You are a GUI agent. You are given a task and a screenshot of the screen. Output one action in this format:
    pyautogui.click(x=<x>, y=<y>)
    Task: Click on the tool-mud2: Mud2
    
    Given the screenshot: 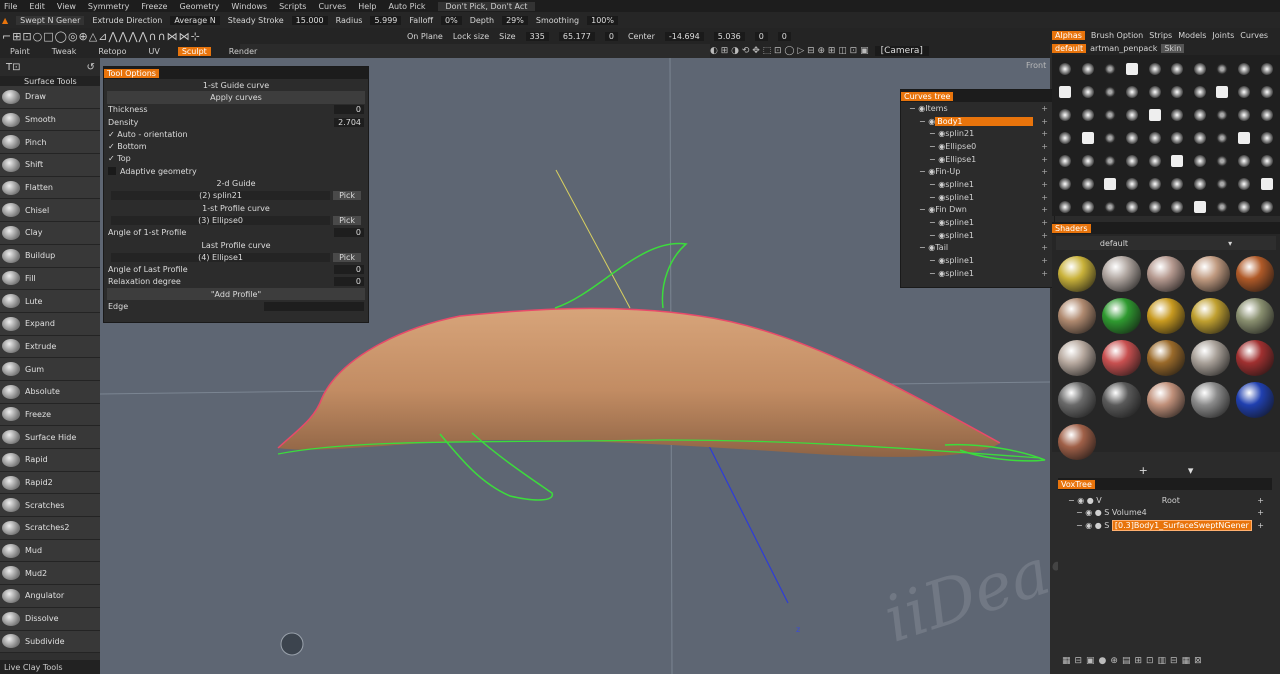 What is the action you would take?
    pyautogui.click(x=50, y=574)
    